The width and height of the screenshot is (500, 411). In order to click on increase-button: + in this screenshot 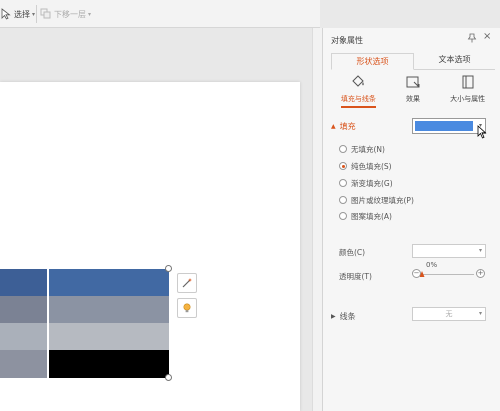, I will do `click(480, 273)`.